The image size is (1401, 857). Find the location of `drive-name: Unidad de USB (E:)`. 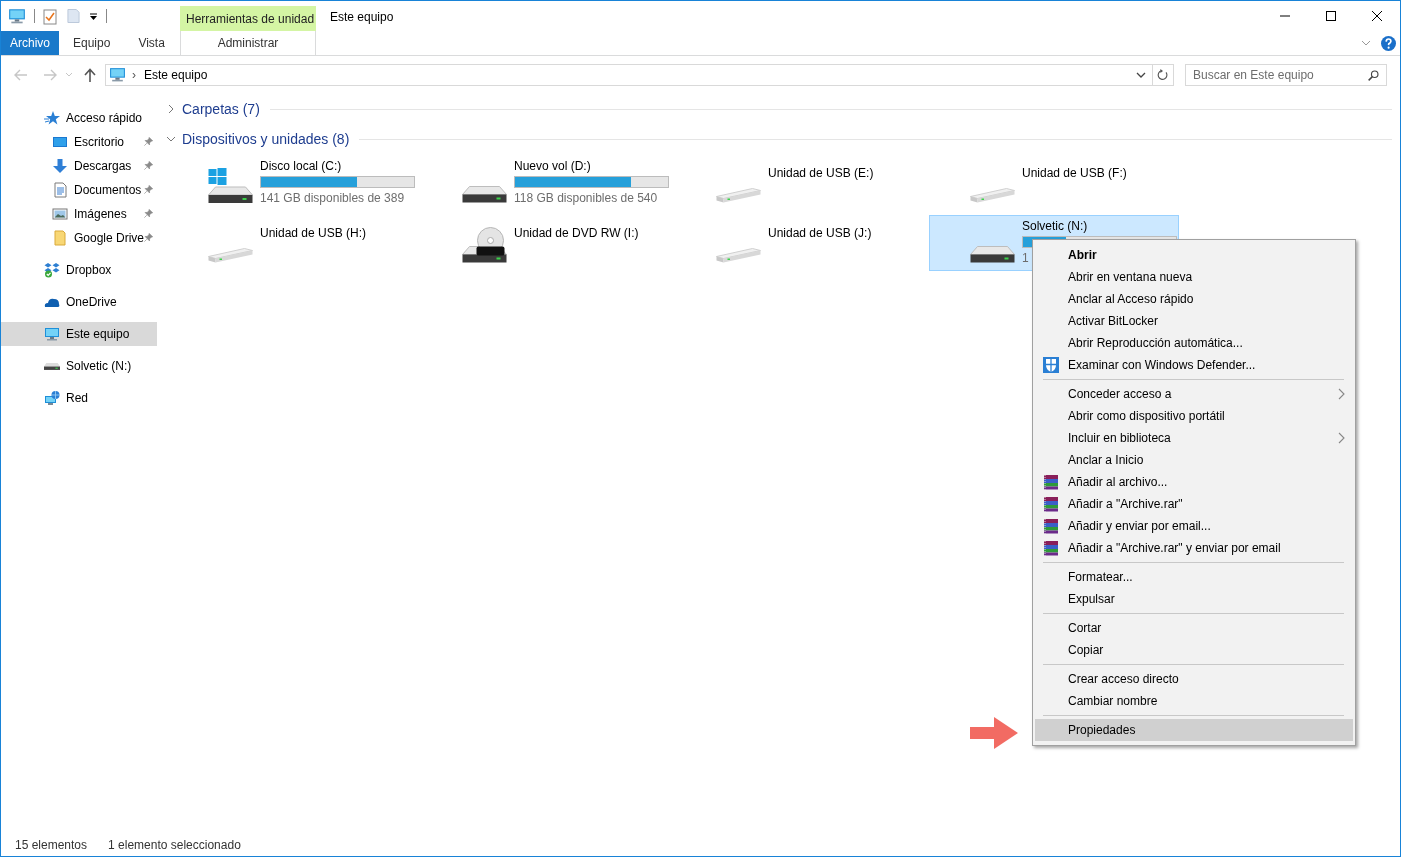

drive-name: Unidad de USB (E:) is located at coordinates (821, 173).